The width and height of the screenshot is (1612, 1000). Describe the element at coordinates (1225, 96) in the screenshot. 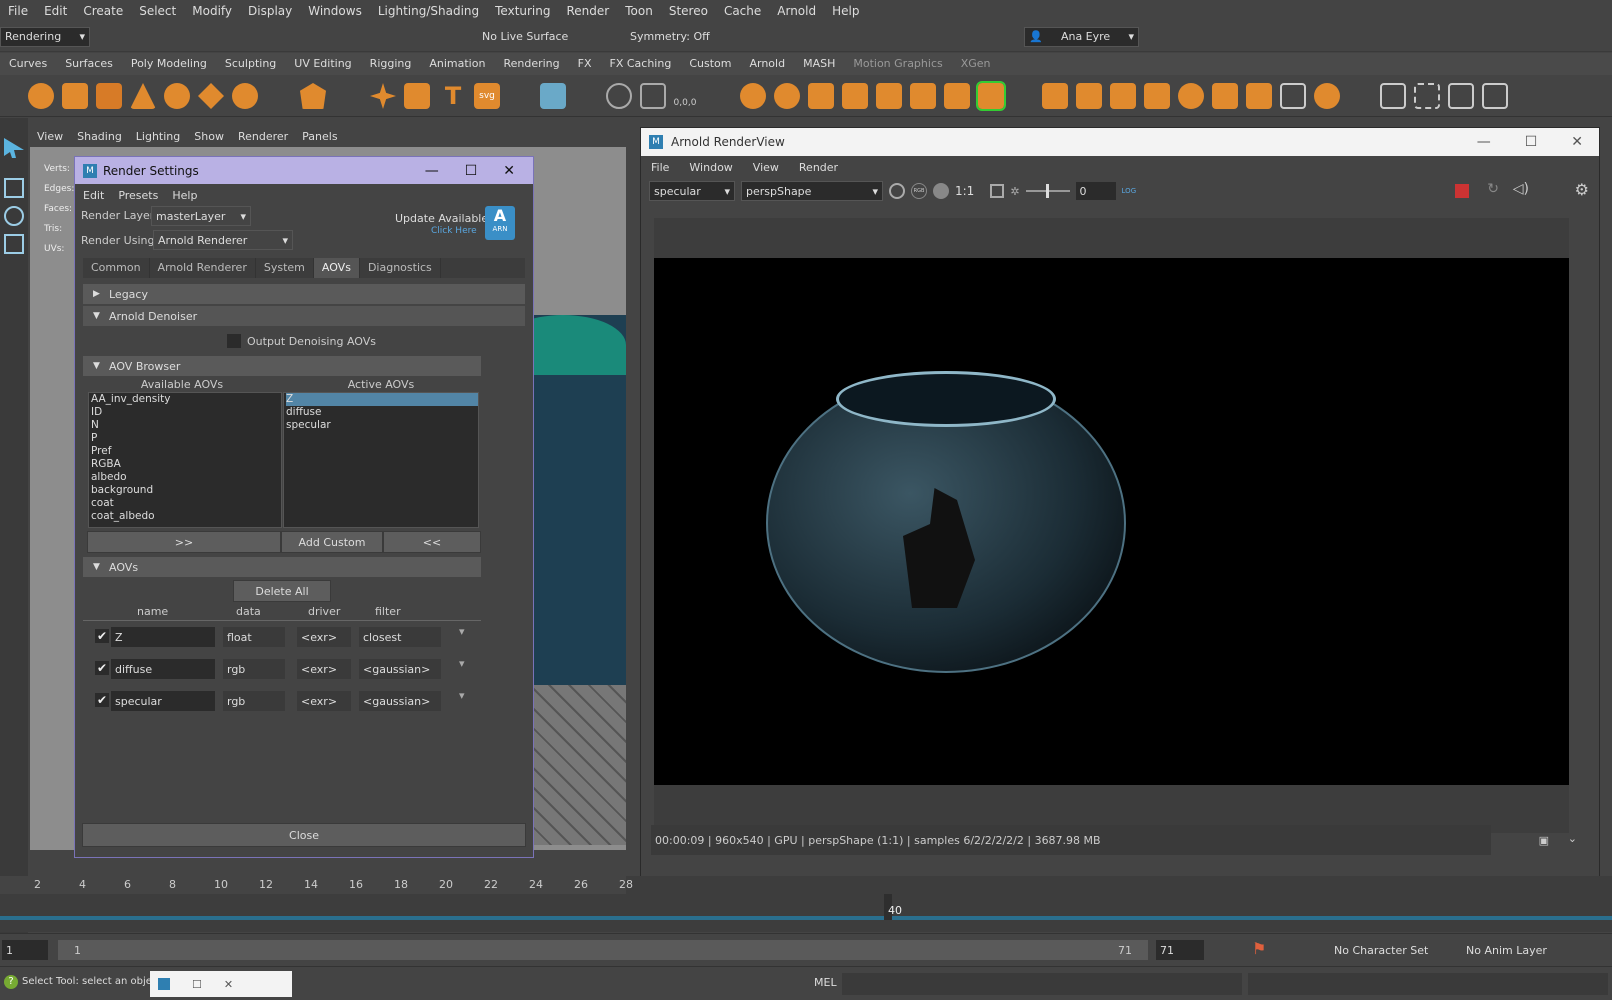

I see `wedge-icon` at that location.